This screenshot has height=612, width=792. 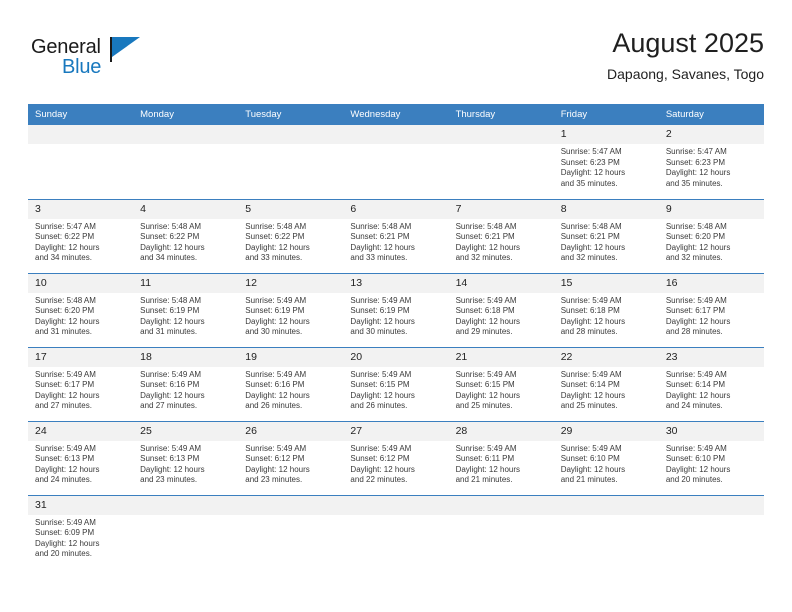 I want to click on day-number: 7, so click(x=501, y=209).